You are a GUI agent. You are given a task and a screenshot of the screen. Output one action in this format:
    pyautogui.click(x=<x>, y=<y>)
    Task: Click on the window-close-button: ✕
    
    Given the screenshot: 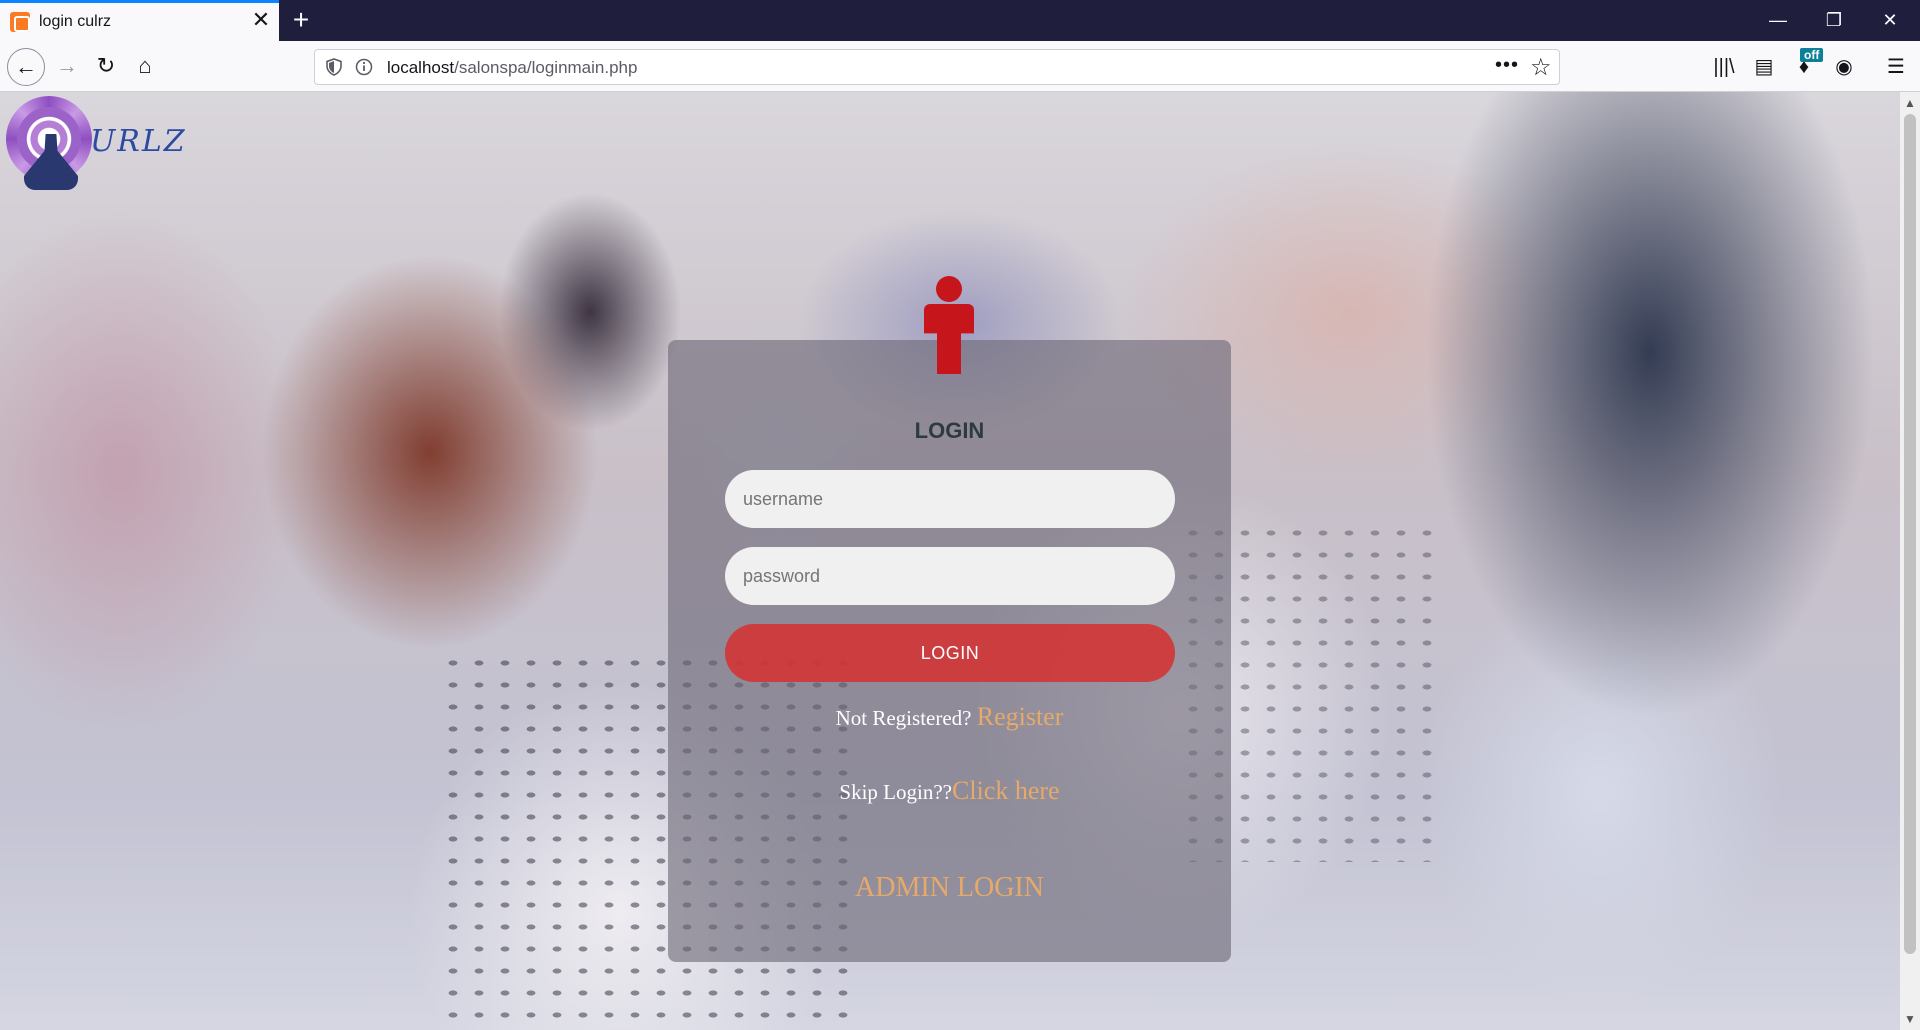 What is the action you would take?
    pyautogui.click(x=1890, y=20)
    